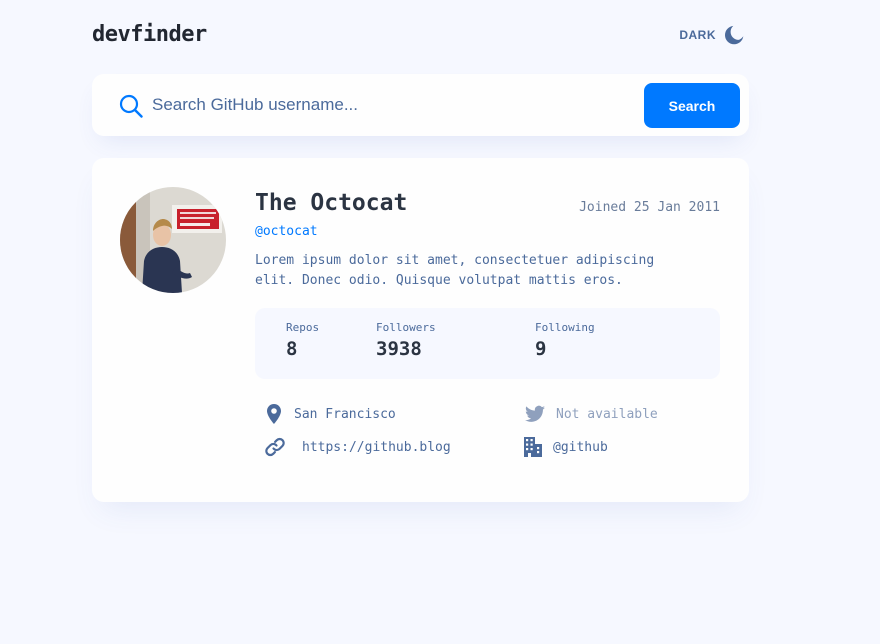 The height and width of the screenshot is (644, 880). I want to click on building-icon, so click(533, 447).